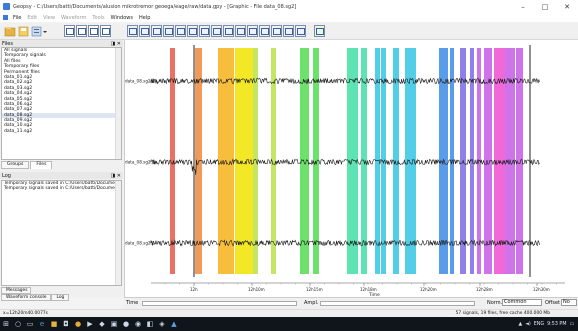 This screenshot has width=578, height=331. Describe the element at coordinates (16, 290) in the screenshot. I see `tab-messages: Messages` at that location.